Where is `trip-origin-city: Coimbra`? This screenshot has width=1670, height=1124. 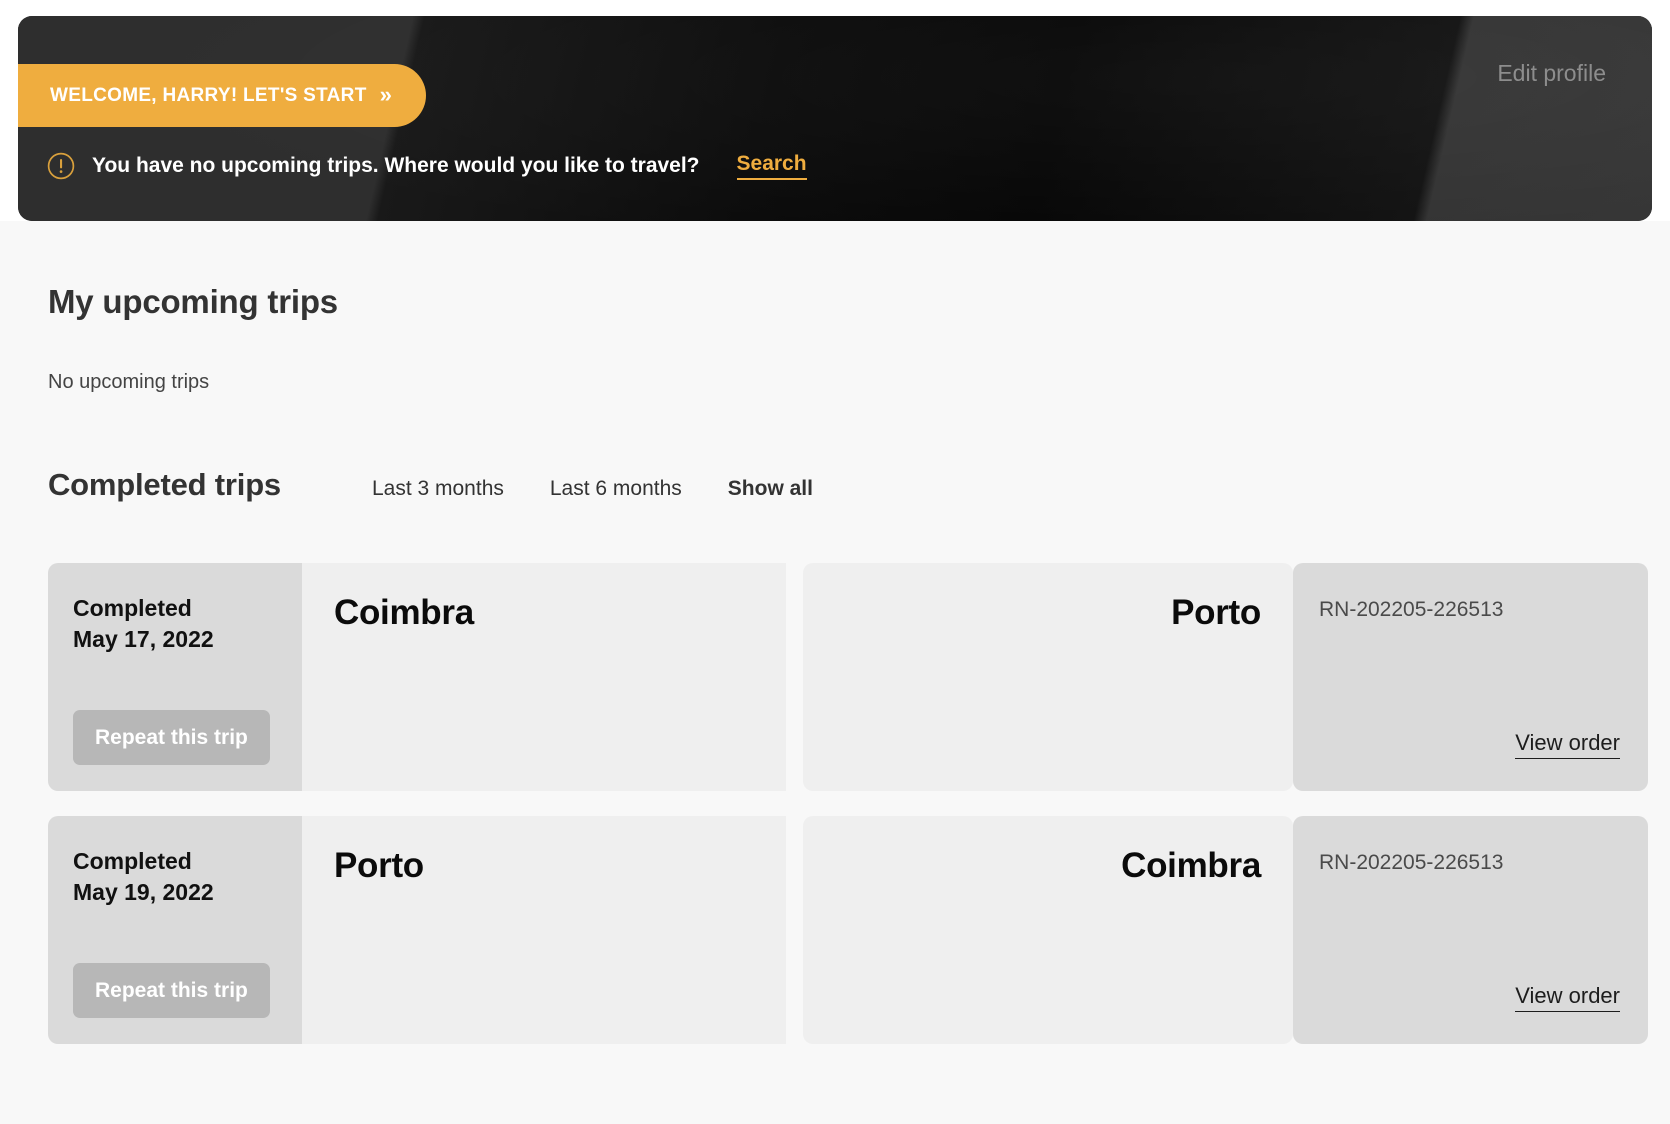
trip-origin-city: Coimbra is located at coordinates (404, 612).